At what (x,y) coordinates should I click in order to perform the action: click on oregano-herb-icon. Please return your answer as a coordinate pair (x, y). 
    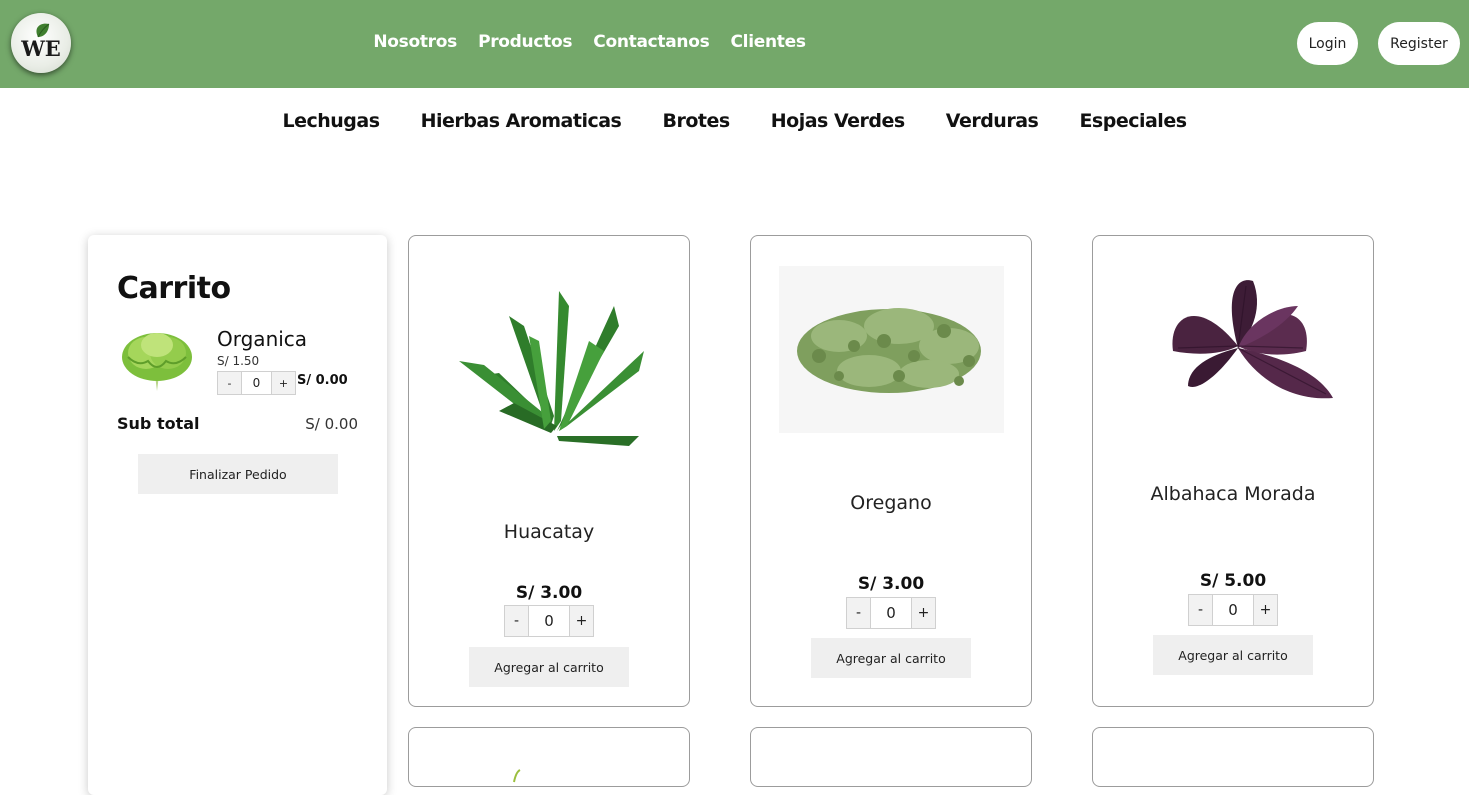
    Looking at the image, I should click on (891, 349).